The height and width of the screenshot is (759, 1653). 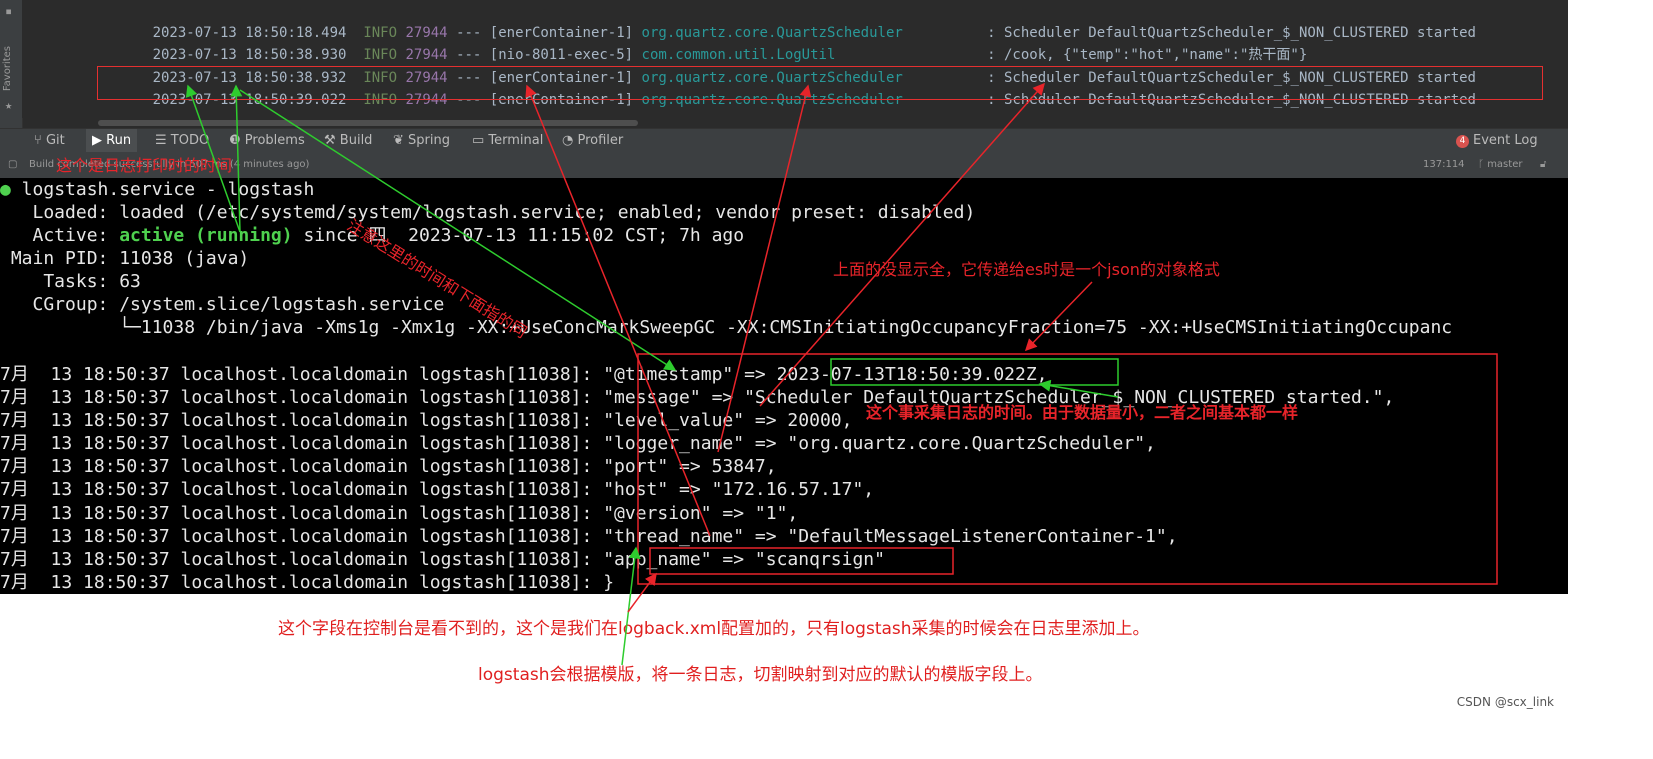 I want to click on note-template: logstash会根据模版，将一条日志，切割映射到对应的默认的模版字段上。, so click(x=760, y=675).